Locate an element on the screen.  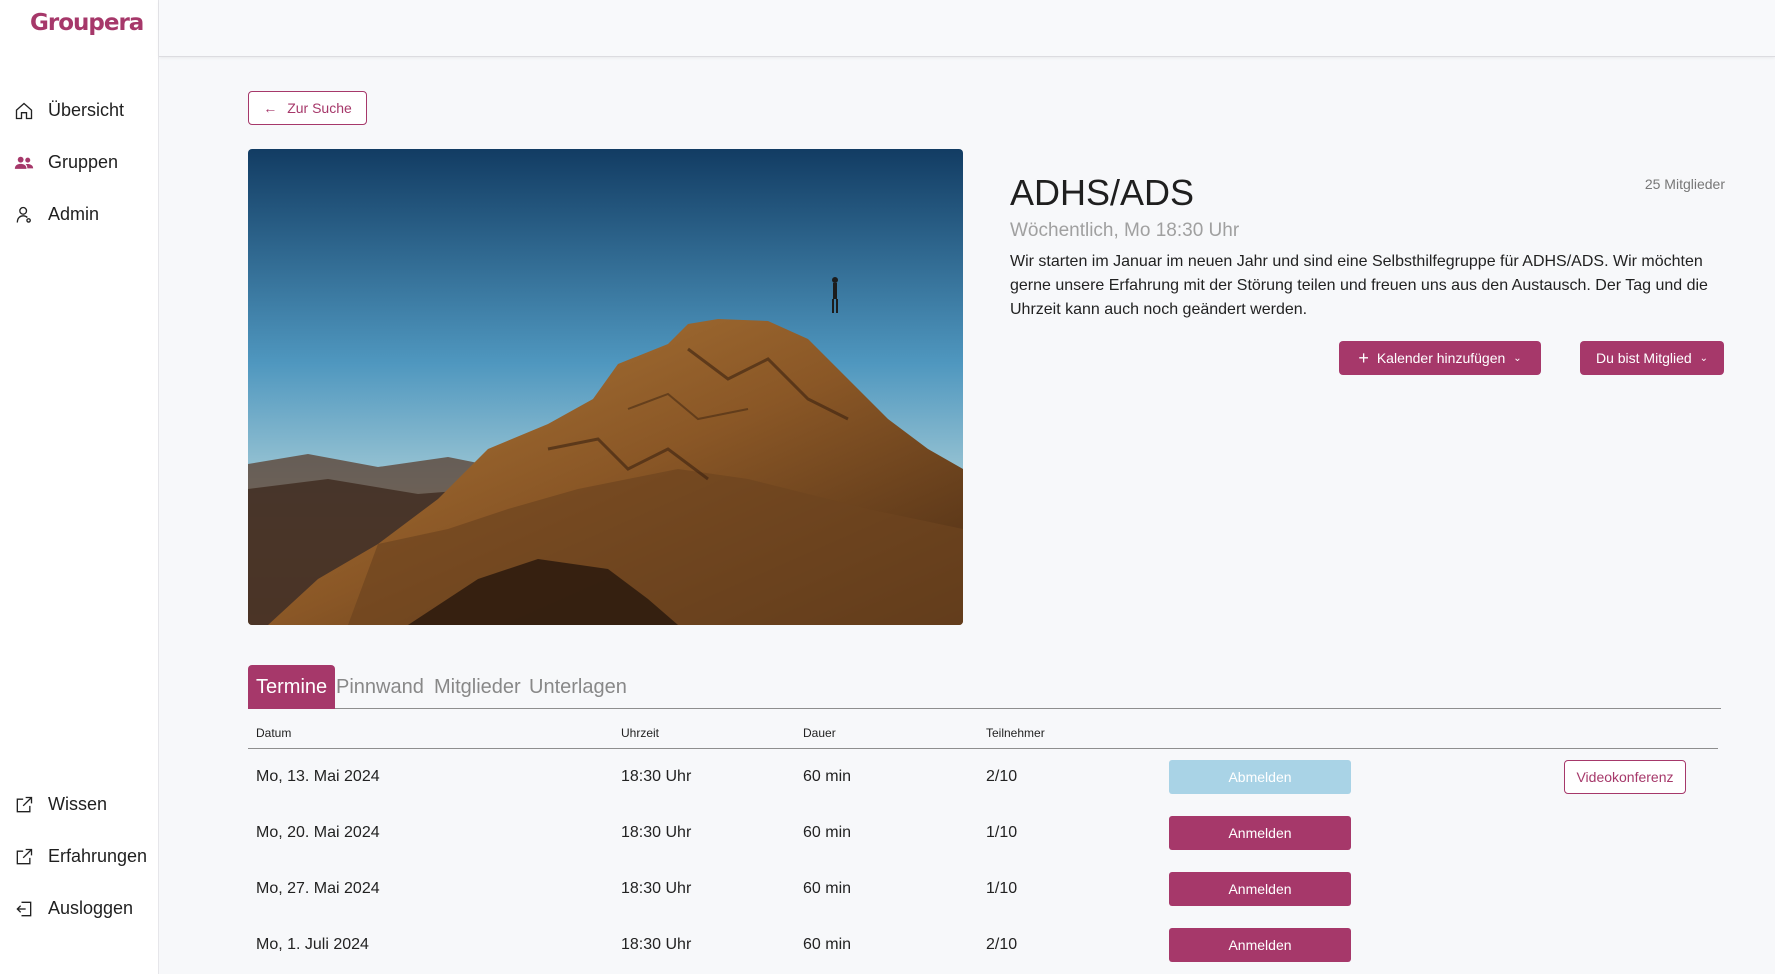
arrow-left-icon: ← is located at coordinates (270, 108).